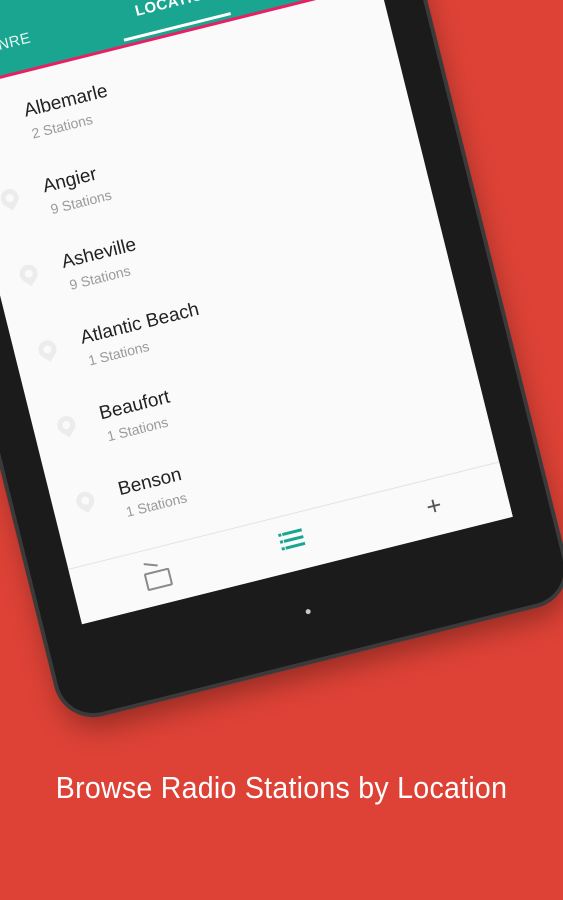 The image size is (563, 900). I want to click on promo-caption: Browse Radio Stations by Location, so click(281, 787).